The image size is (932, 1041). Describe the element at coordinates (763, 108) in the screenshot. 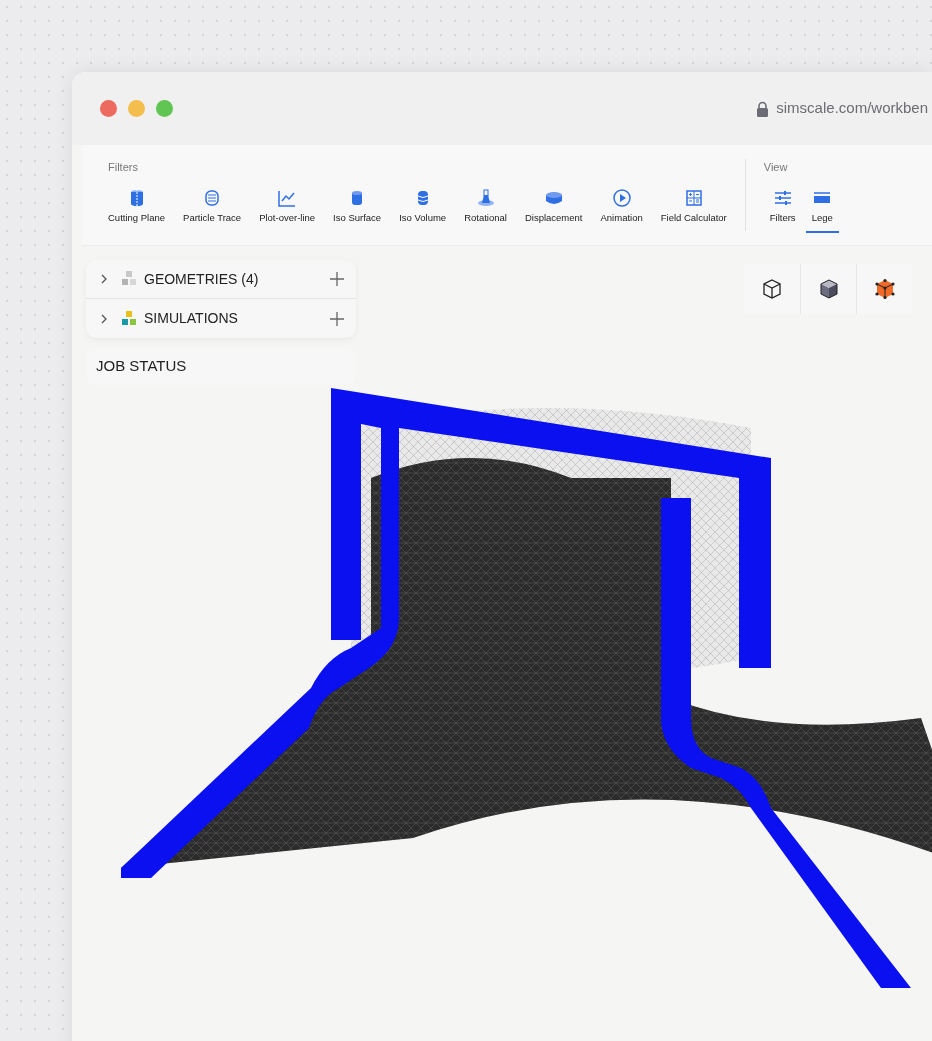

I see `lock-icon` at that location.